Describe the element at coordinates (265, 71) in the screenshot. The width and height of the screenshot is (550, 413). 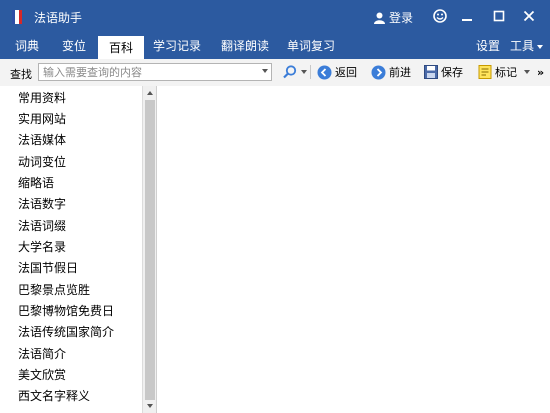
I see `search-history-dropdown-icon` at that location.